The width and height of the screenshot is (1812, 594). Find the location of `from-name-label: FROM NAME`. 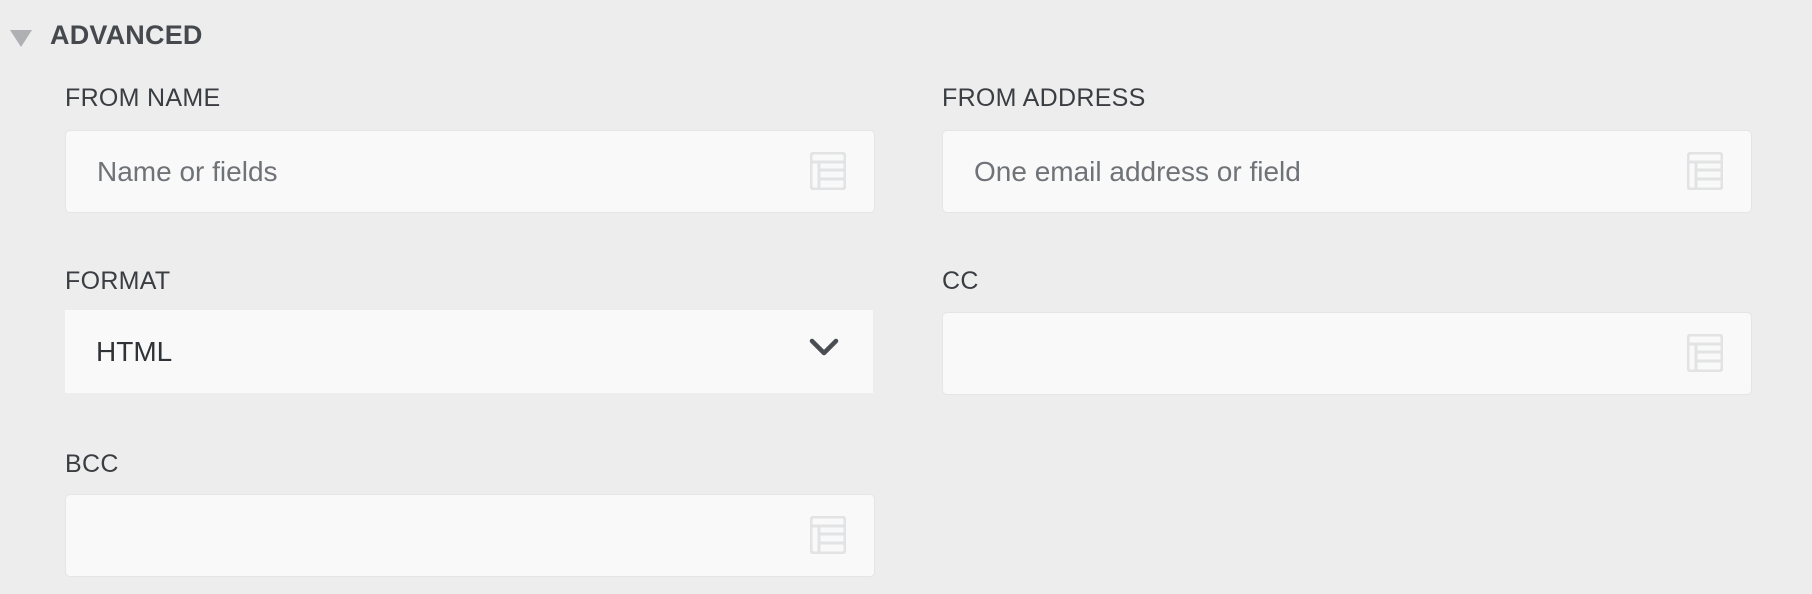

from-name-label: FROM NAME is located at coordinates (143, 98).